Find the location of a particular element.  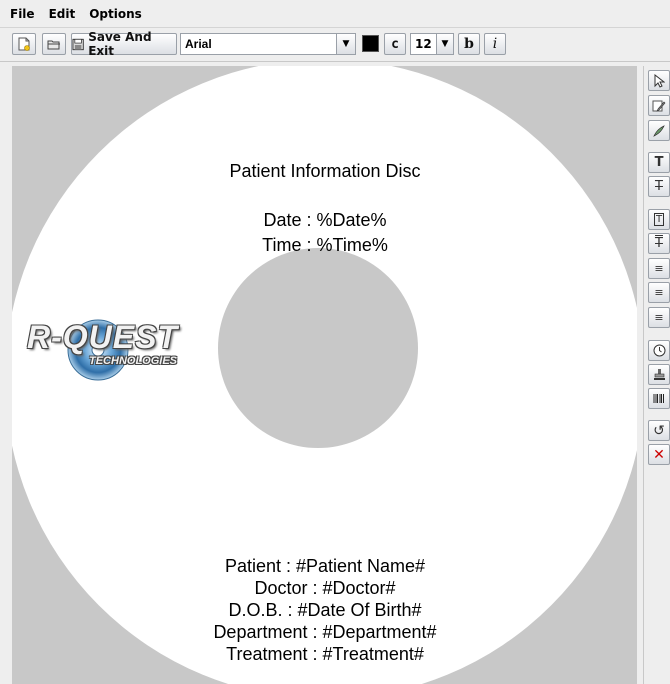

text-strike-icon: T is located at coordinates (659, 186).